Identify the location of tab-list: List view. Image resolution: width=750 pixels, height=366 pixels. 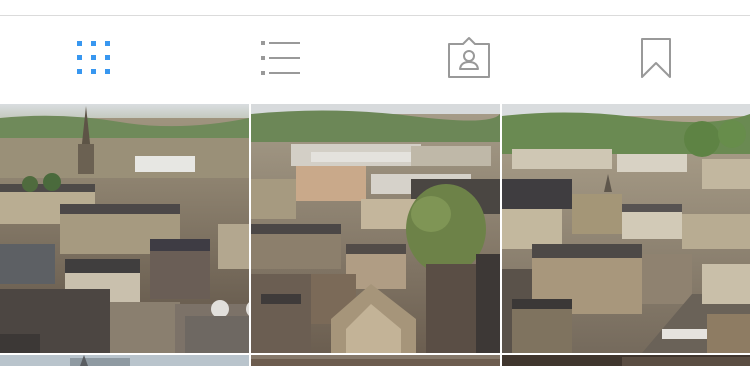
(282, 60).